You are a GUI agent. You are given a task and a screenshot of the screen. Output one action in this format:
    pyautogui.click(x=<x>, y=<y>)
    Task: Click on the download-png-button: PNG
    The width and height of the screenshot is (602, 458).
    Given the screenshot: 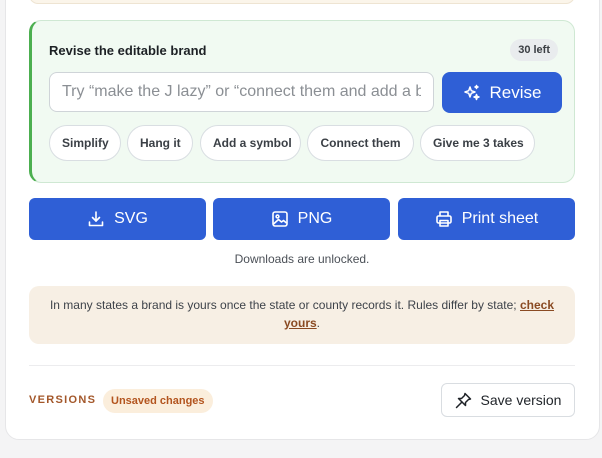 What is the action you would take?
    pyautogui.click(x=301, y=219)
    